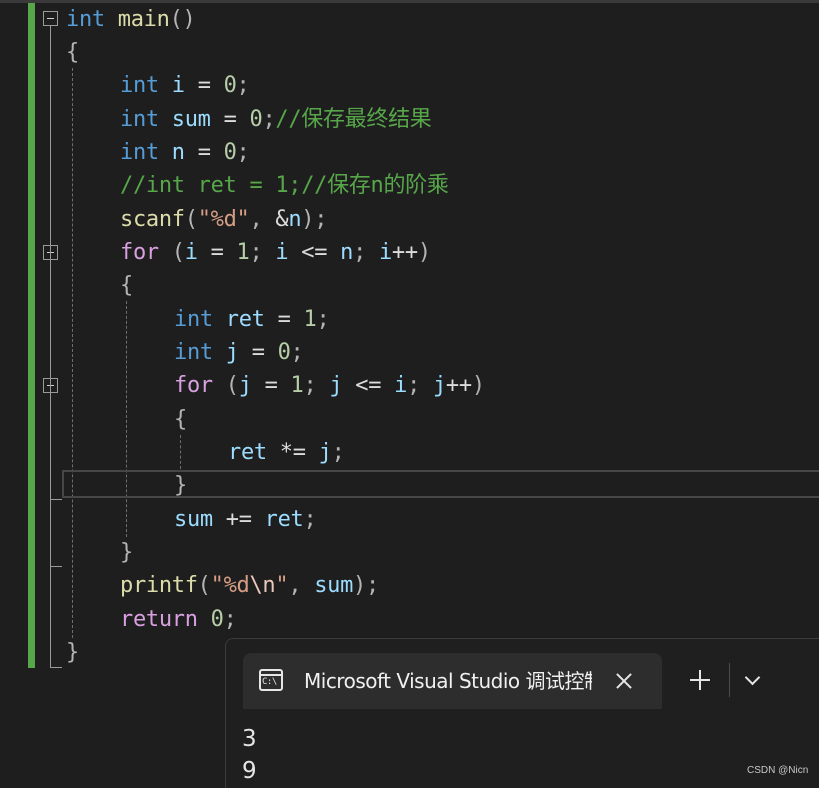 This screenshot has height=788, width=819. I want to click on code-line: int j = 0;, so click(239, 352).